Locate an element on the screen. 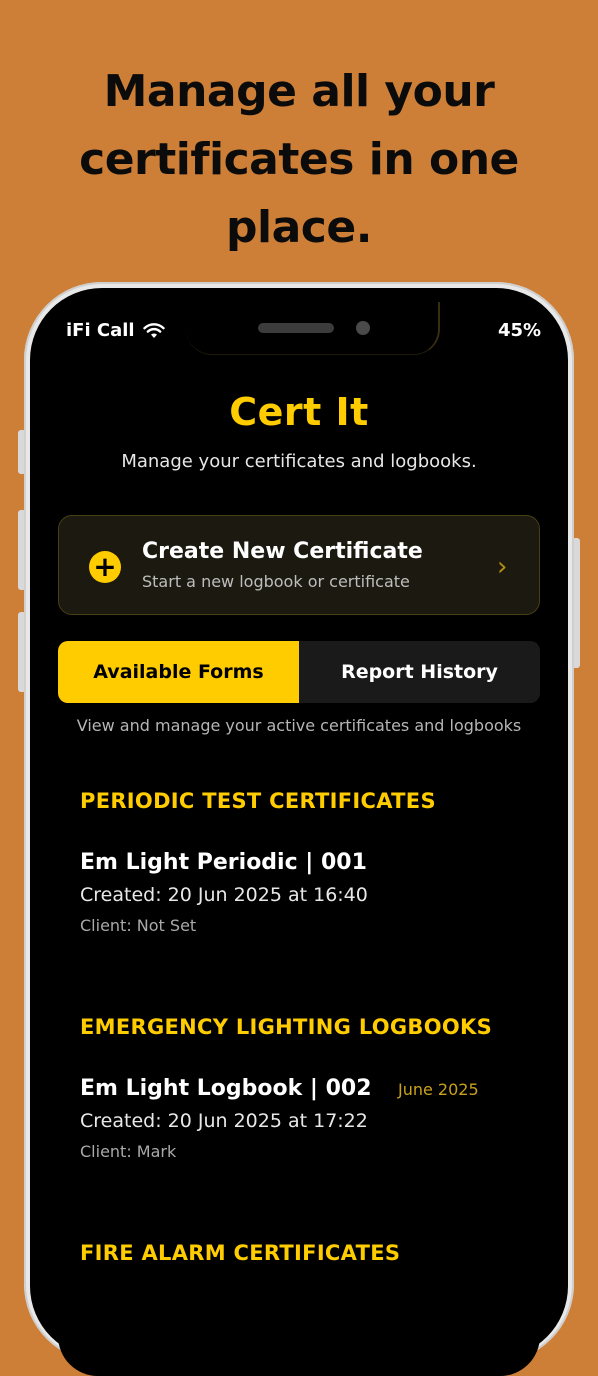  wifi-icon is located at coordinates (153, 330).